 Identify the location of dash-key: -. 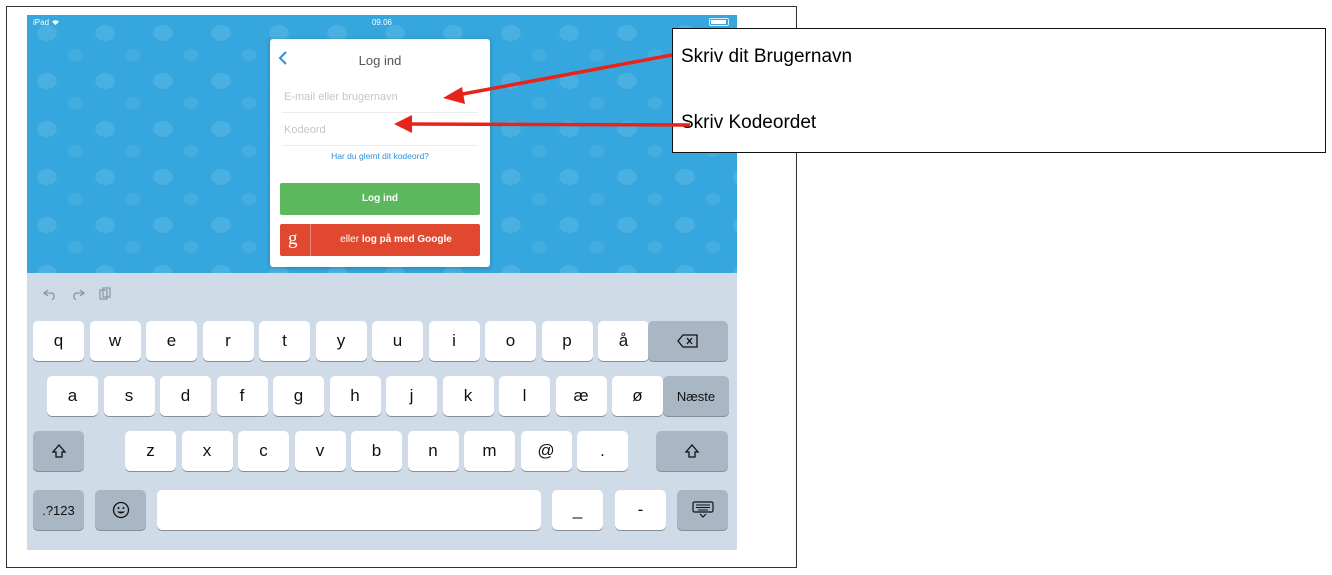
(640, 510).